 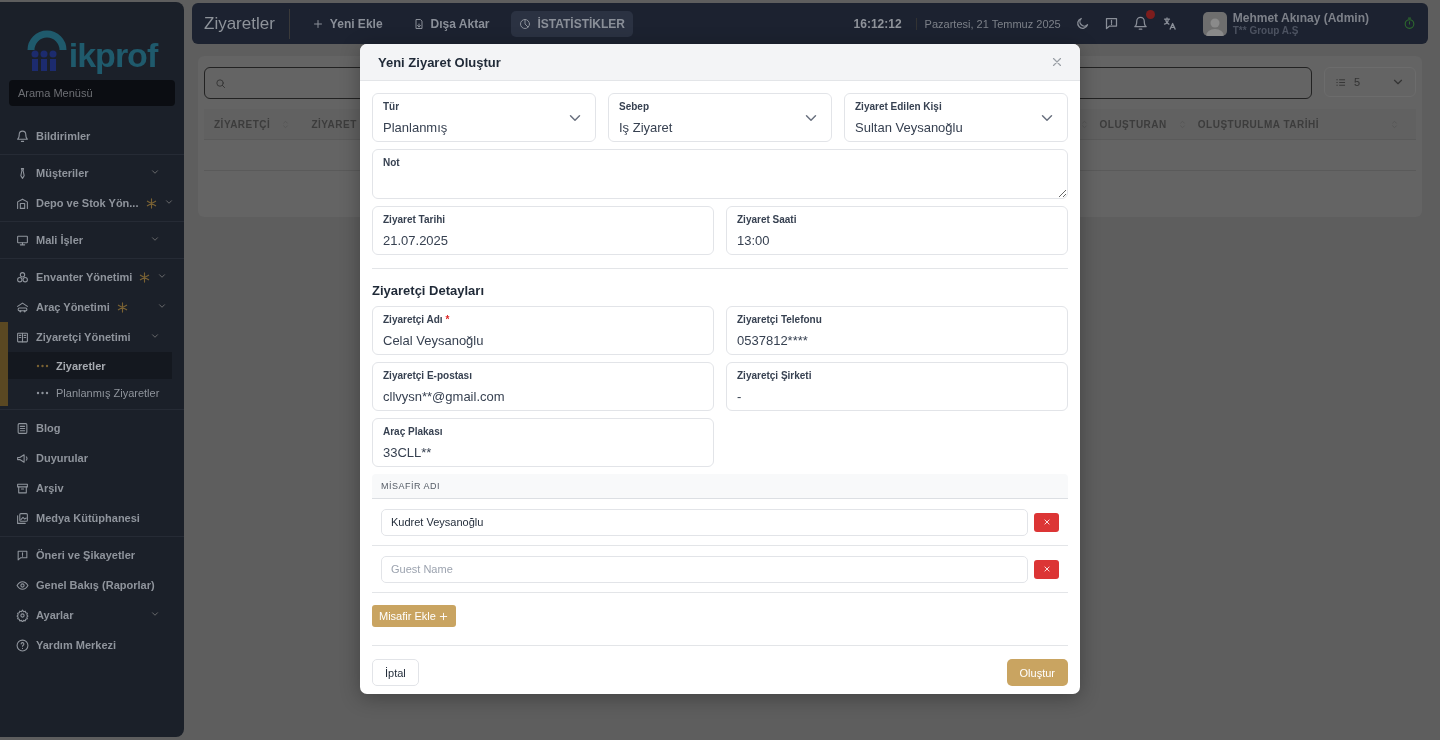 What do you see at coordinates (22, 277) in the screenshot?
I see `boxes-icon` at bounding box center [22, 277].